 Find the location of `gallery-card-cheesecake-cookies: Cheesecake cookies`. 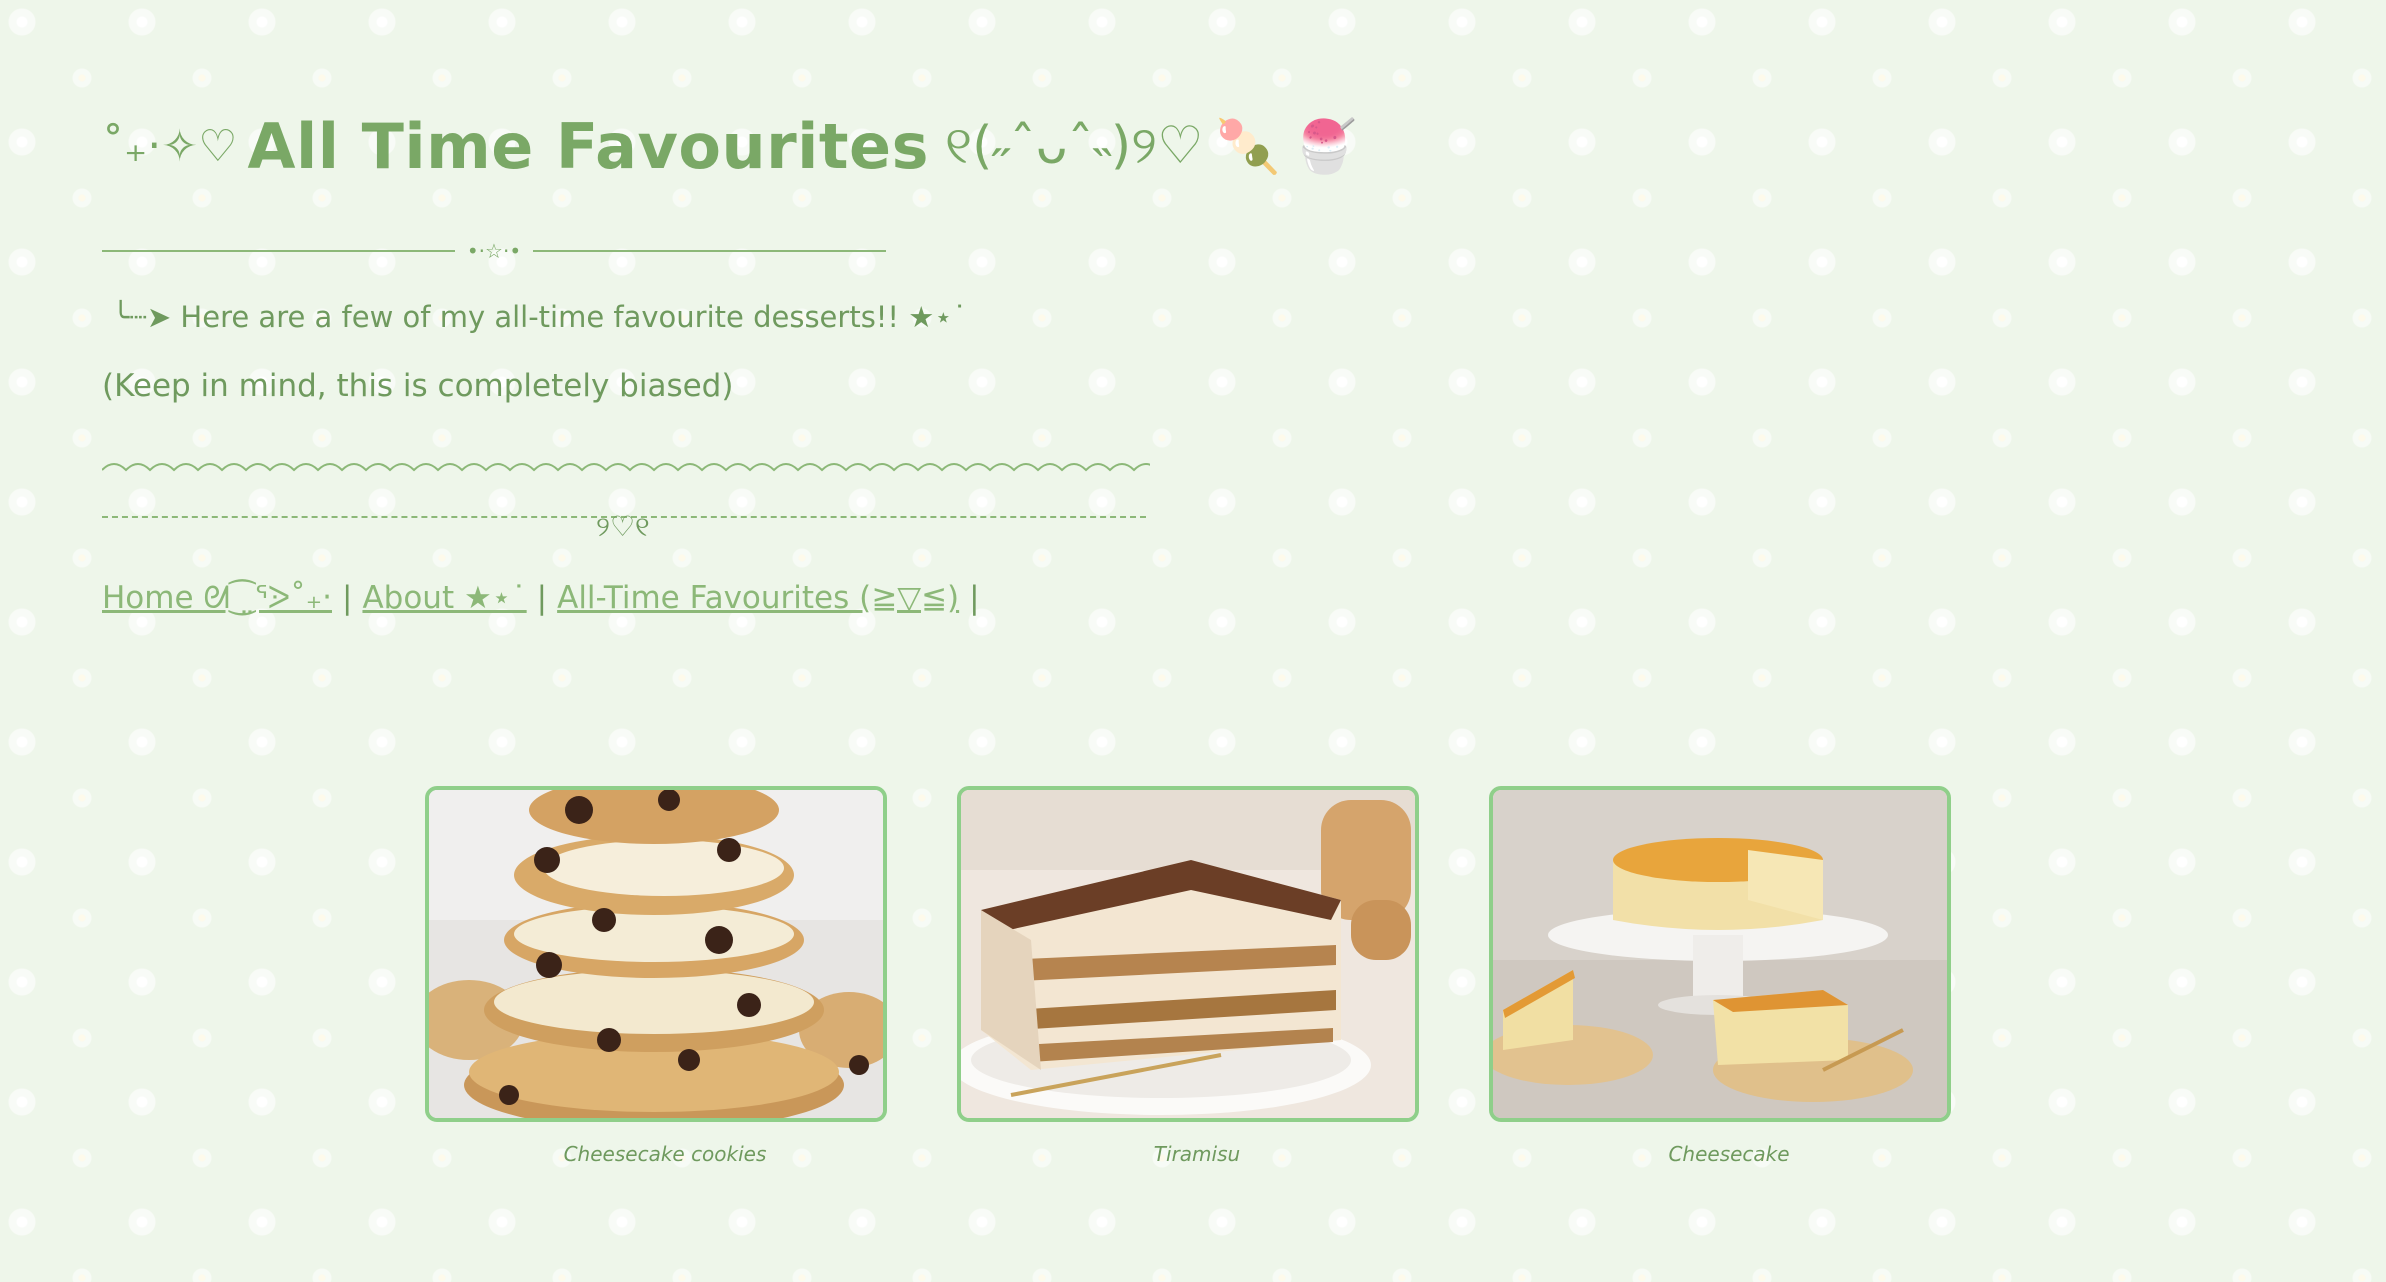

gallery-card-cheesecake-cookies: Cheesecake cookies is located at coordinates (656, 976).